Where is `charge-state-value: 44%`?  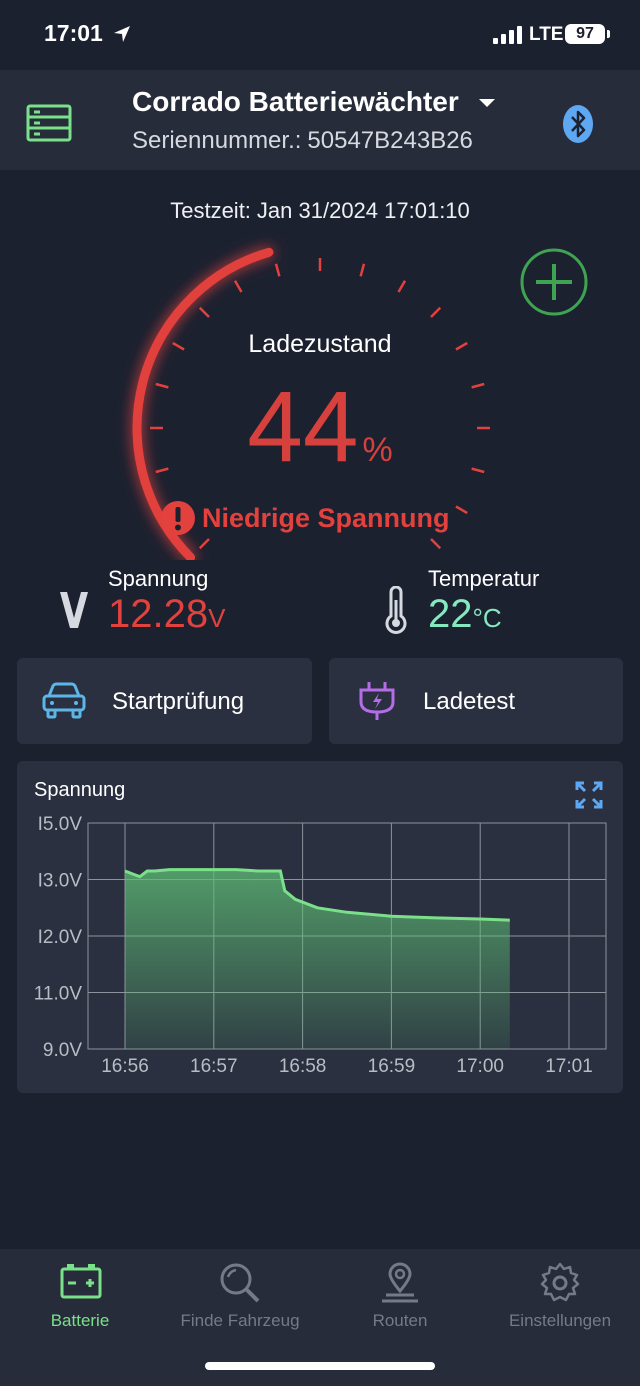
charge-state-value: 44% is located at coordinates (320, 427).